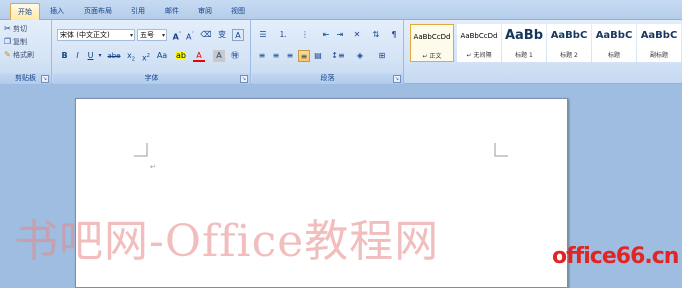  What do you see at coordinates (659, 43) in the screenshot?
I see `style-subtitle: AaBbC 副标题` at bounding box center [659, 43].